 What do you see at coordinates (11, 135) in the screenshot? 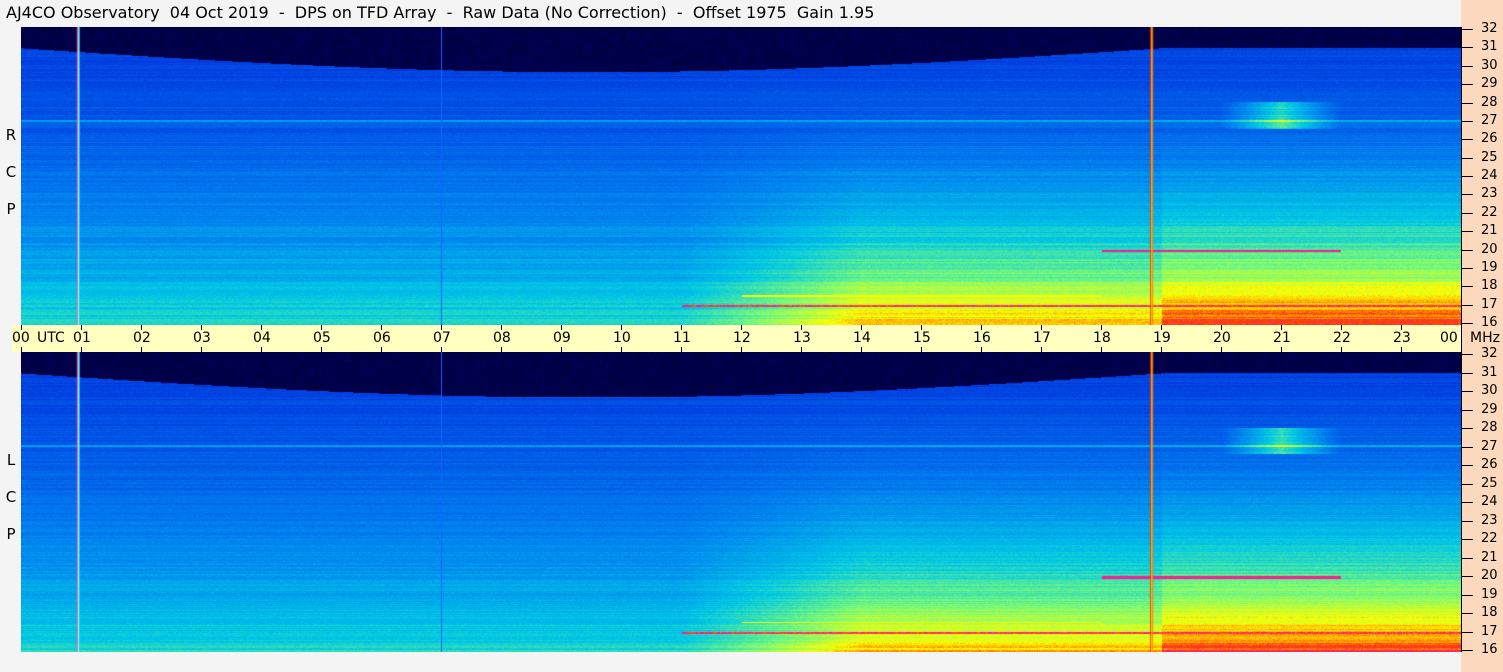
I see `polarization-letter: R` at bounding box center [11, 135].